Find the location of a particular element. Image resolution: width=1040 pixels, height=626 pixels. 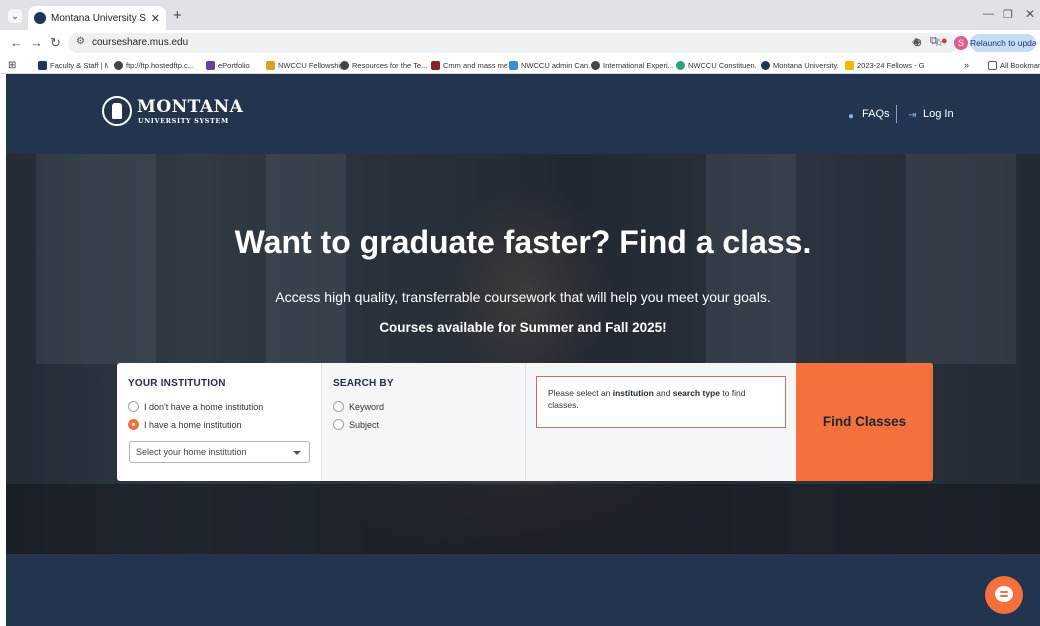

extension-icon: ◈ is located at coordinates (916, 41).